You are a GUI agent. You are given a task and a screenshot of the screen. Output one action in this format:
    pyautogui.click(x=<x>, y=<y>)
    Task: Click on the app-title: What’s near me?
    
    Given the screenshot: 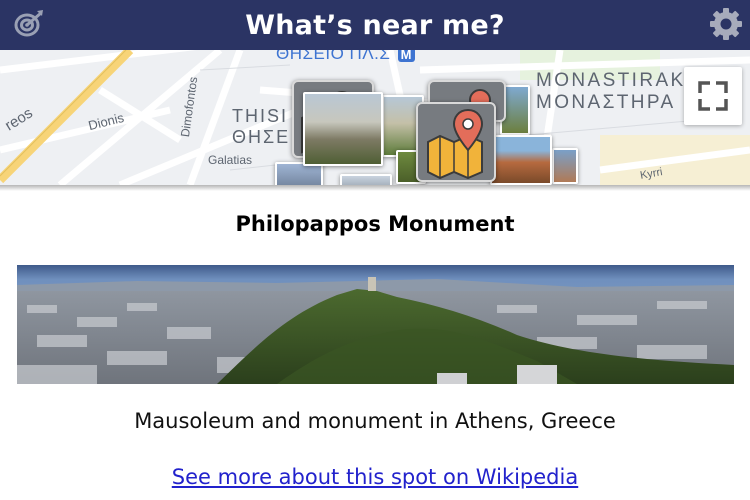 What is the action you would take?
    pyautogui.click(x=375, y=25)
    